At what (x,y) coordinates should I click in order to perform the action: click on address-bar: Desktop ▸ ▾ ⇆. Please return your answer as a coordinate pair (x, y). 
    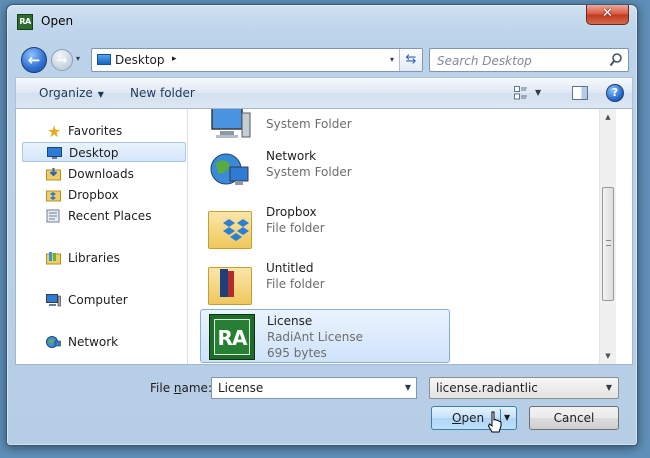
    Looking at the image, I should click on (257, 60).